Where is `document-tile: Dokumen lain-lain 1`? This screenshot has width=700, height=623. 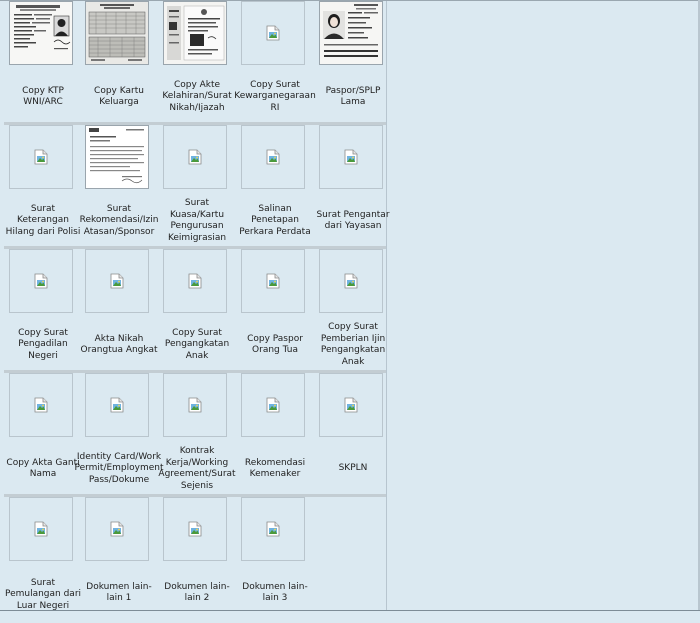
document-tile: Dokumen lain-lain 1 is located at coordinates (119, 557).